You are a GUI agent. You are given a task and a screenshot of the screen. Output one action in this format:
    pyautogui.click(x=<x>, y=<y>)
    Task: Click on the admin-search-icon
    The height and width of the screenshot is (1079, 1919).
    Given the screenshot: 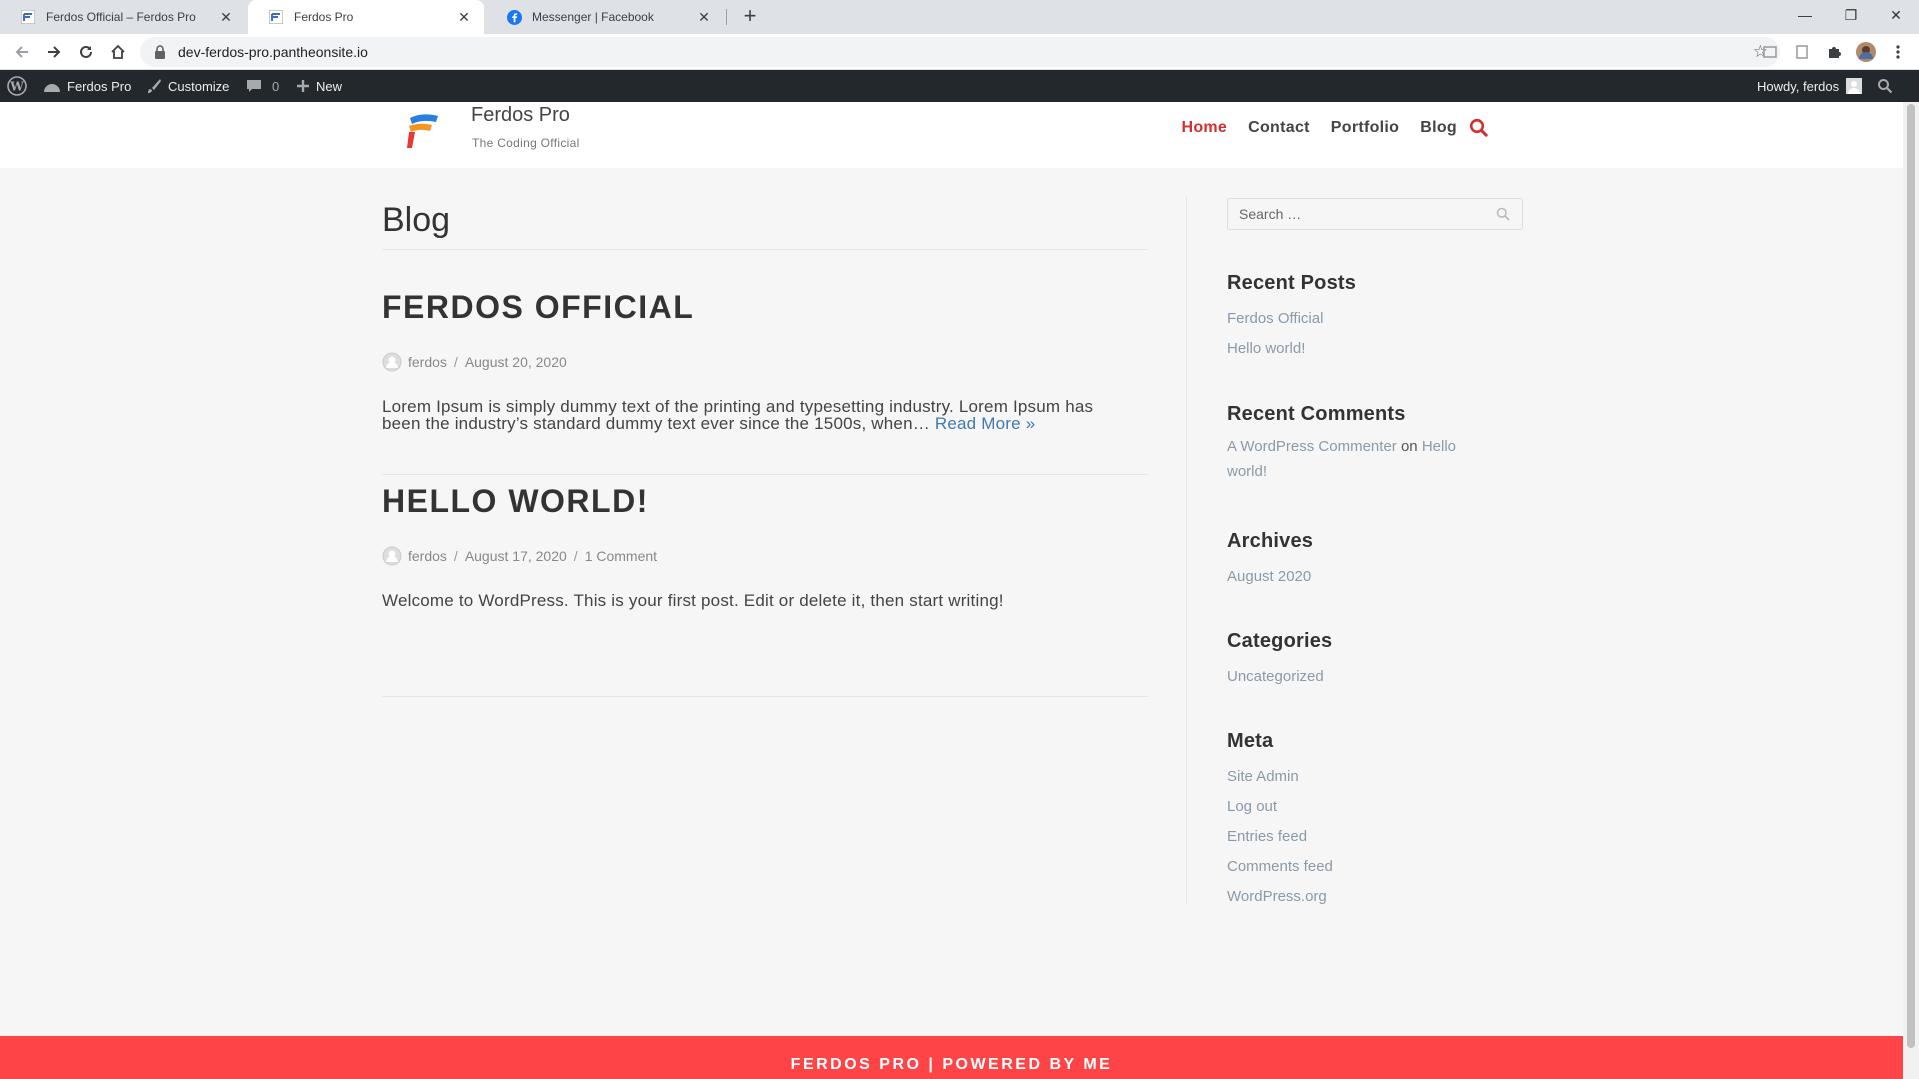 What is the action you would take?
    pyautogui.click(x=1888, y=86)
    